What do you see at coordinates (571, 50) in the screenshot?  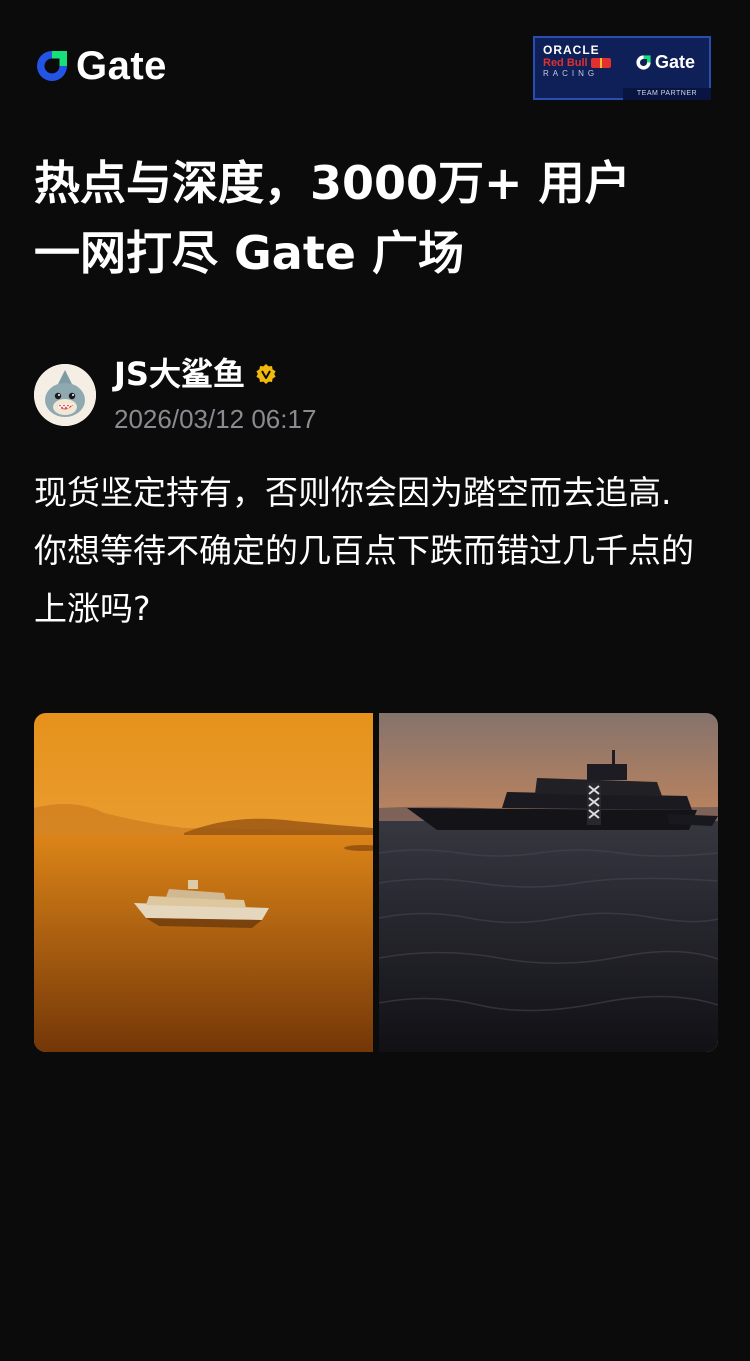 I see `oracle-wordmark: ORACLE` at bounding box center [571, 50].